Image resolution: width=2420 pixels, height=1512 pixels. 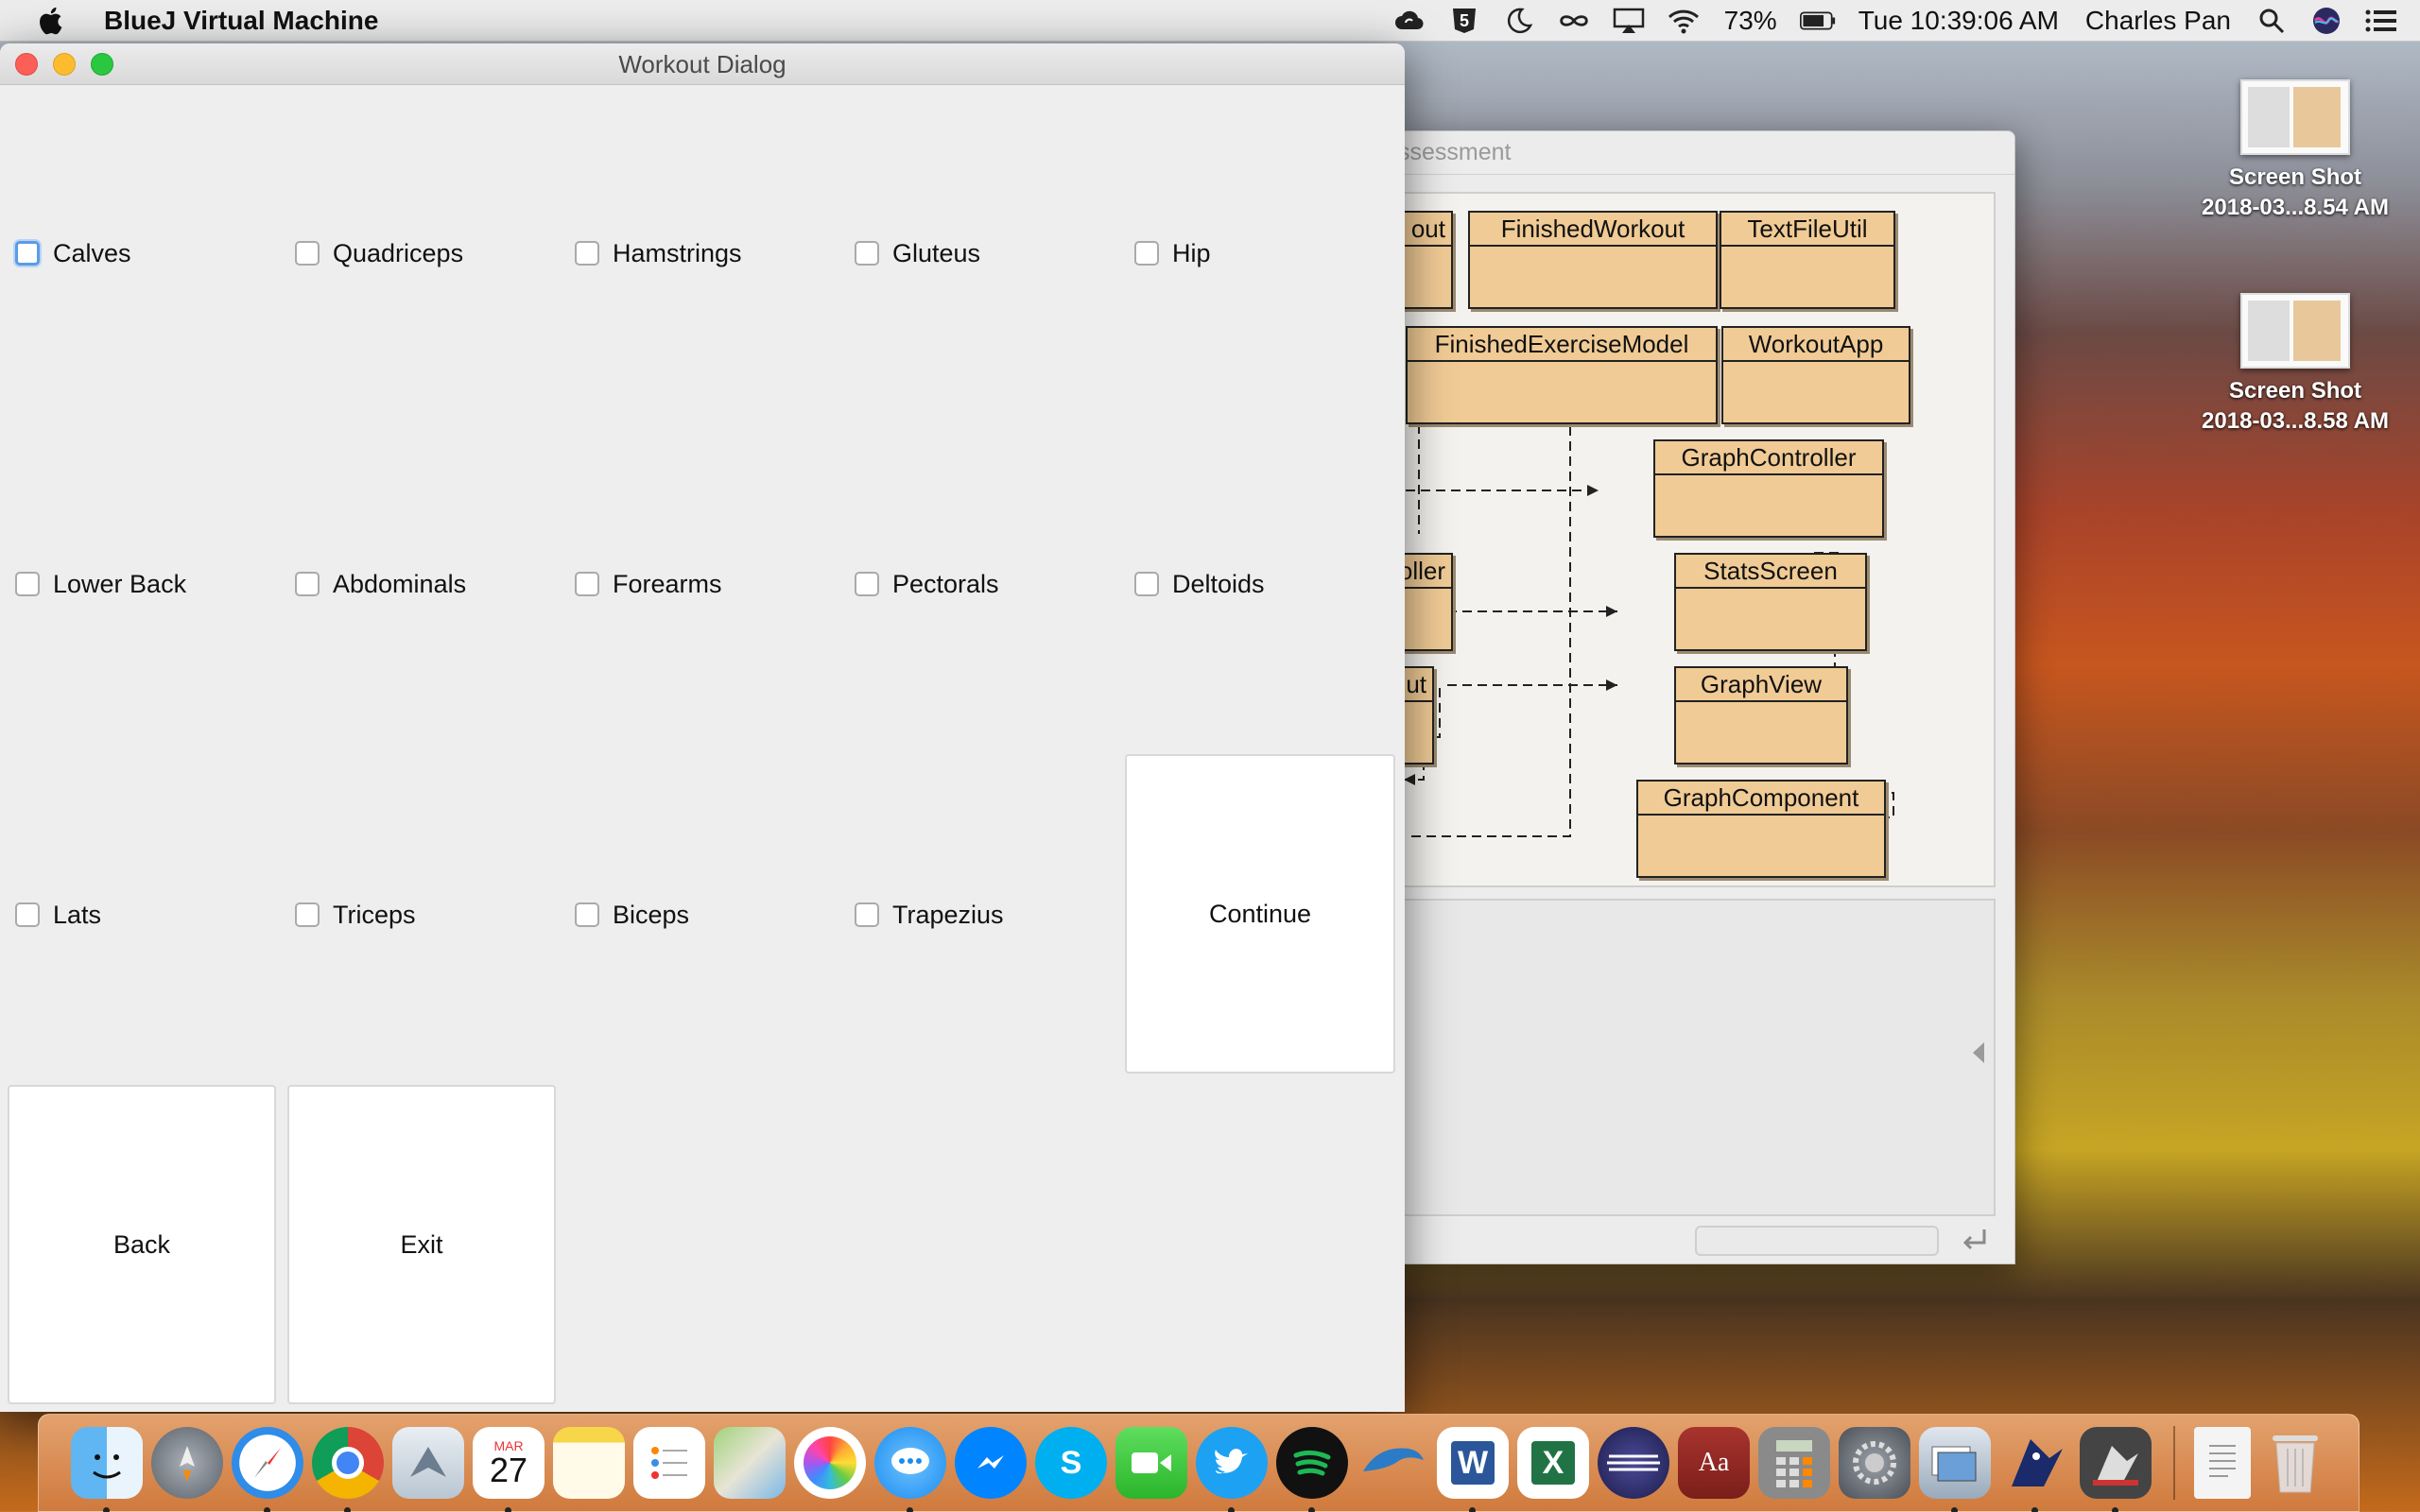 I want to click on spotlight-icon, so click(x=2272, y=21).